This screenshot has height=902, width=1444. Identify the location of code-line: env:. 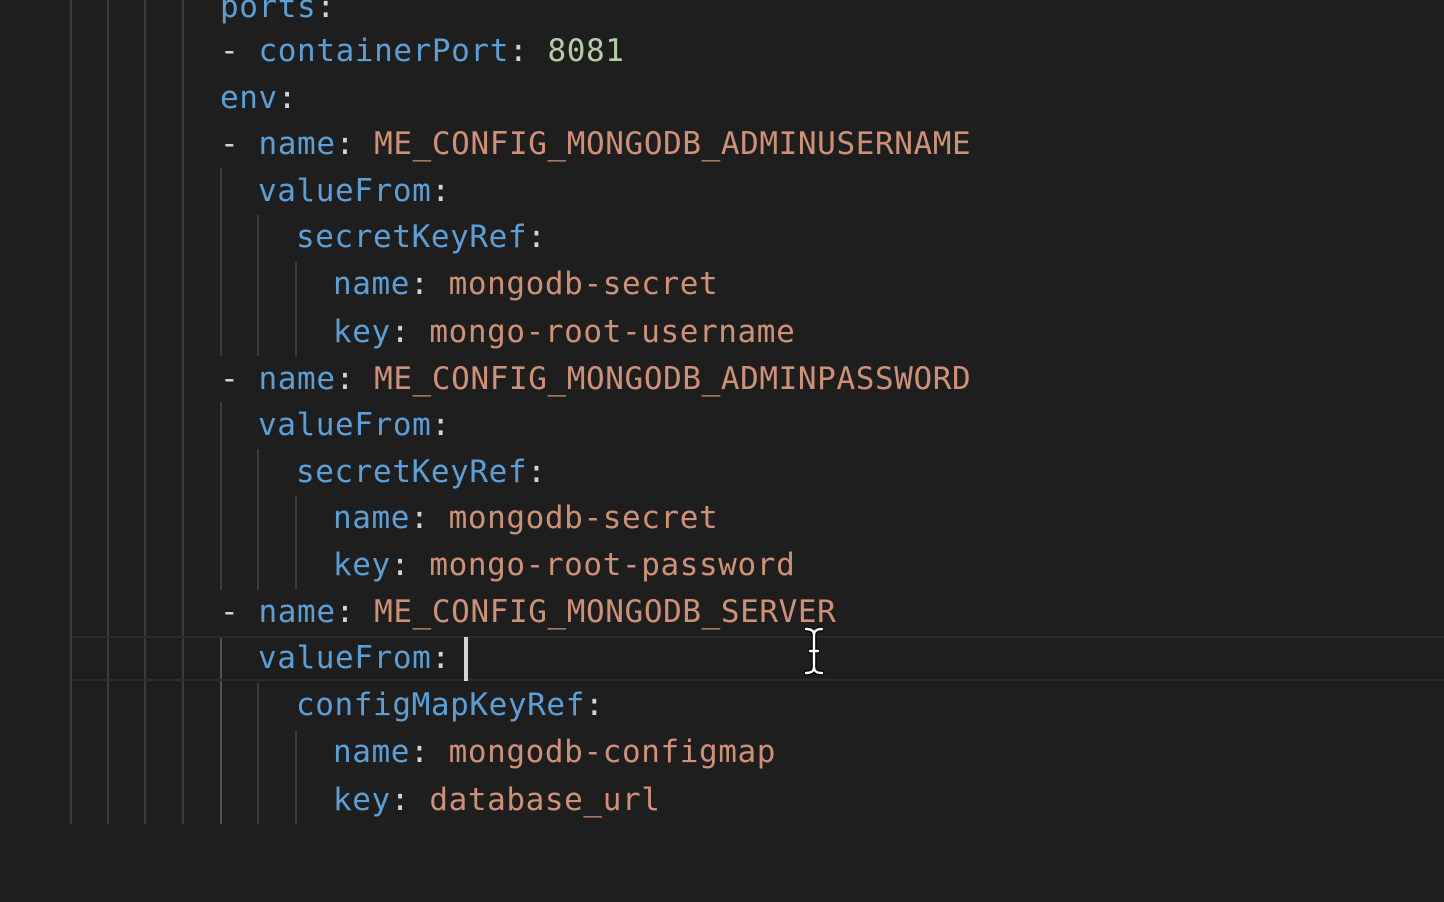
(258, 98).